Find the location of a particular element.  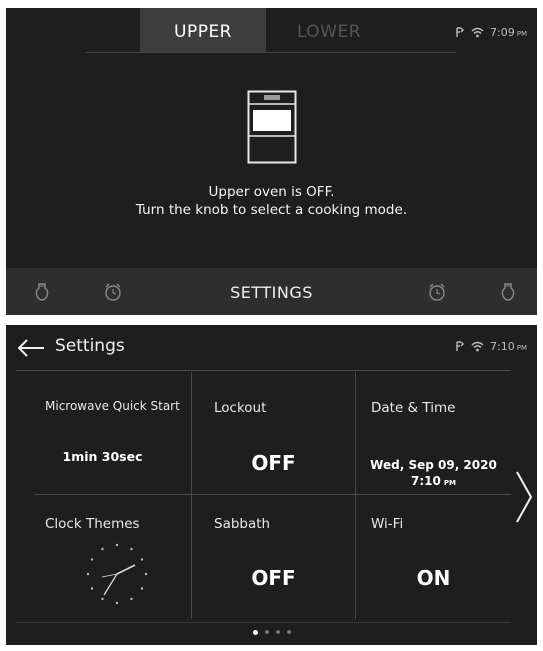

oven-instruction-message: Turn the knob to select a cooking mode. is located at coordinates (271, 210).